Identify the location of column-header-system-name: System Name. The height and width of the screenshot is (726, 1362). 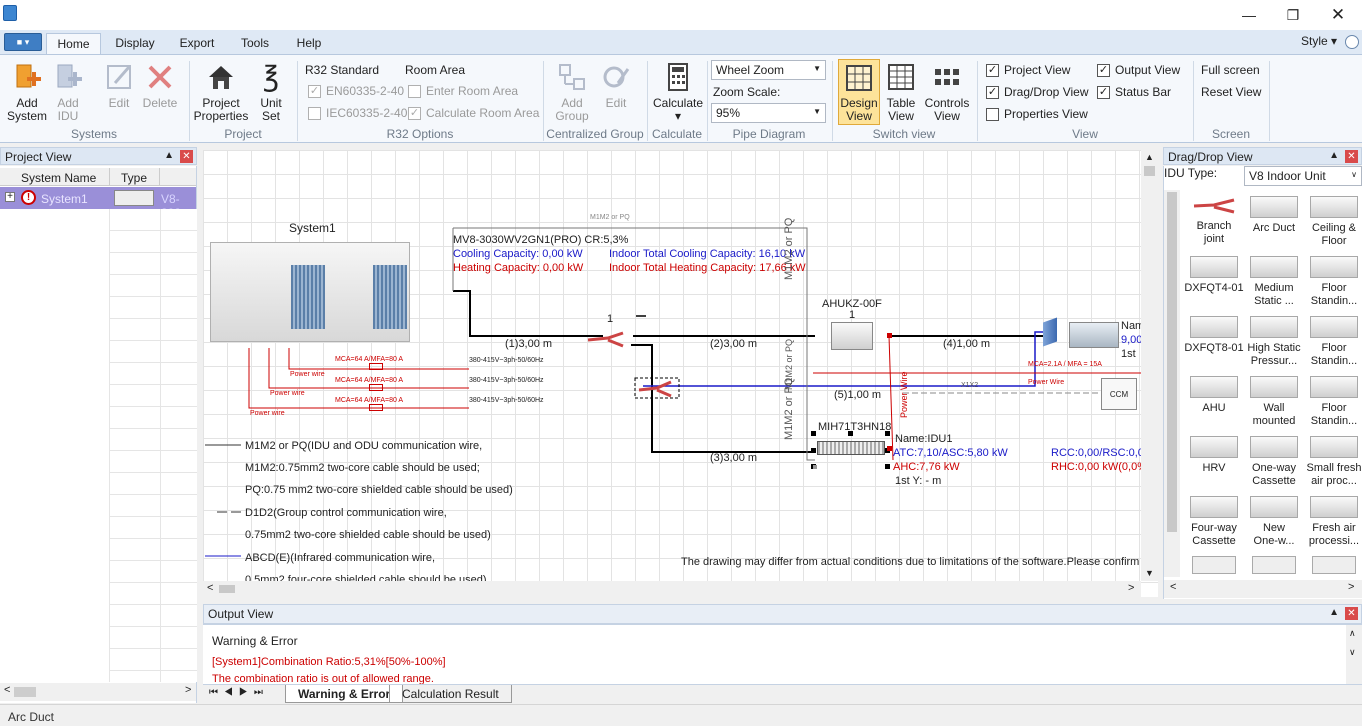
(58, 178).